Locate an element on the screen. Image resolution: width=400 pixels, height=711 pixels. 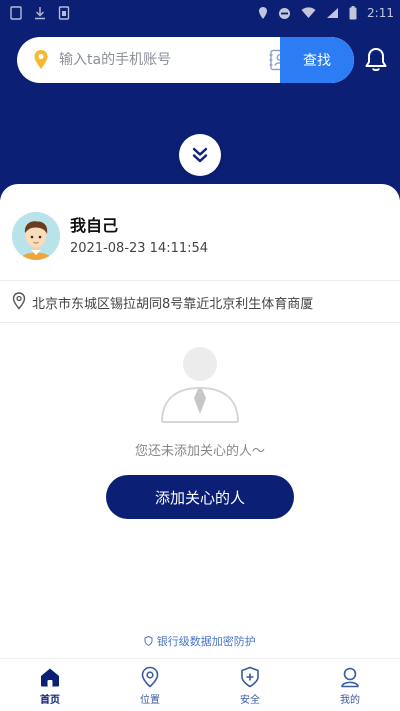
battery-icon is located at coordinates (353, 13).